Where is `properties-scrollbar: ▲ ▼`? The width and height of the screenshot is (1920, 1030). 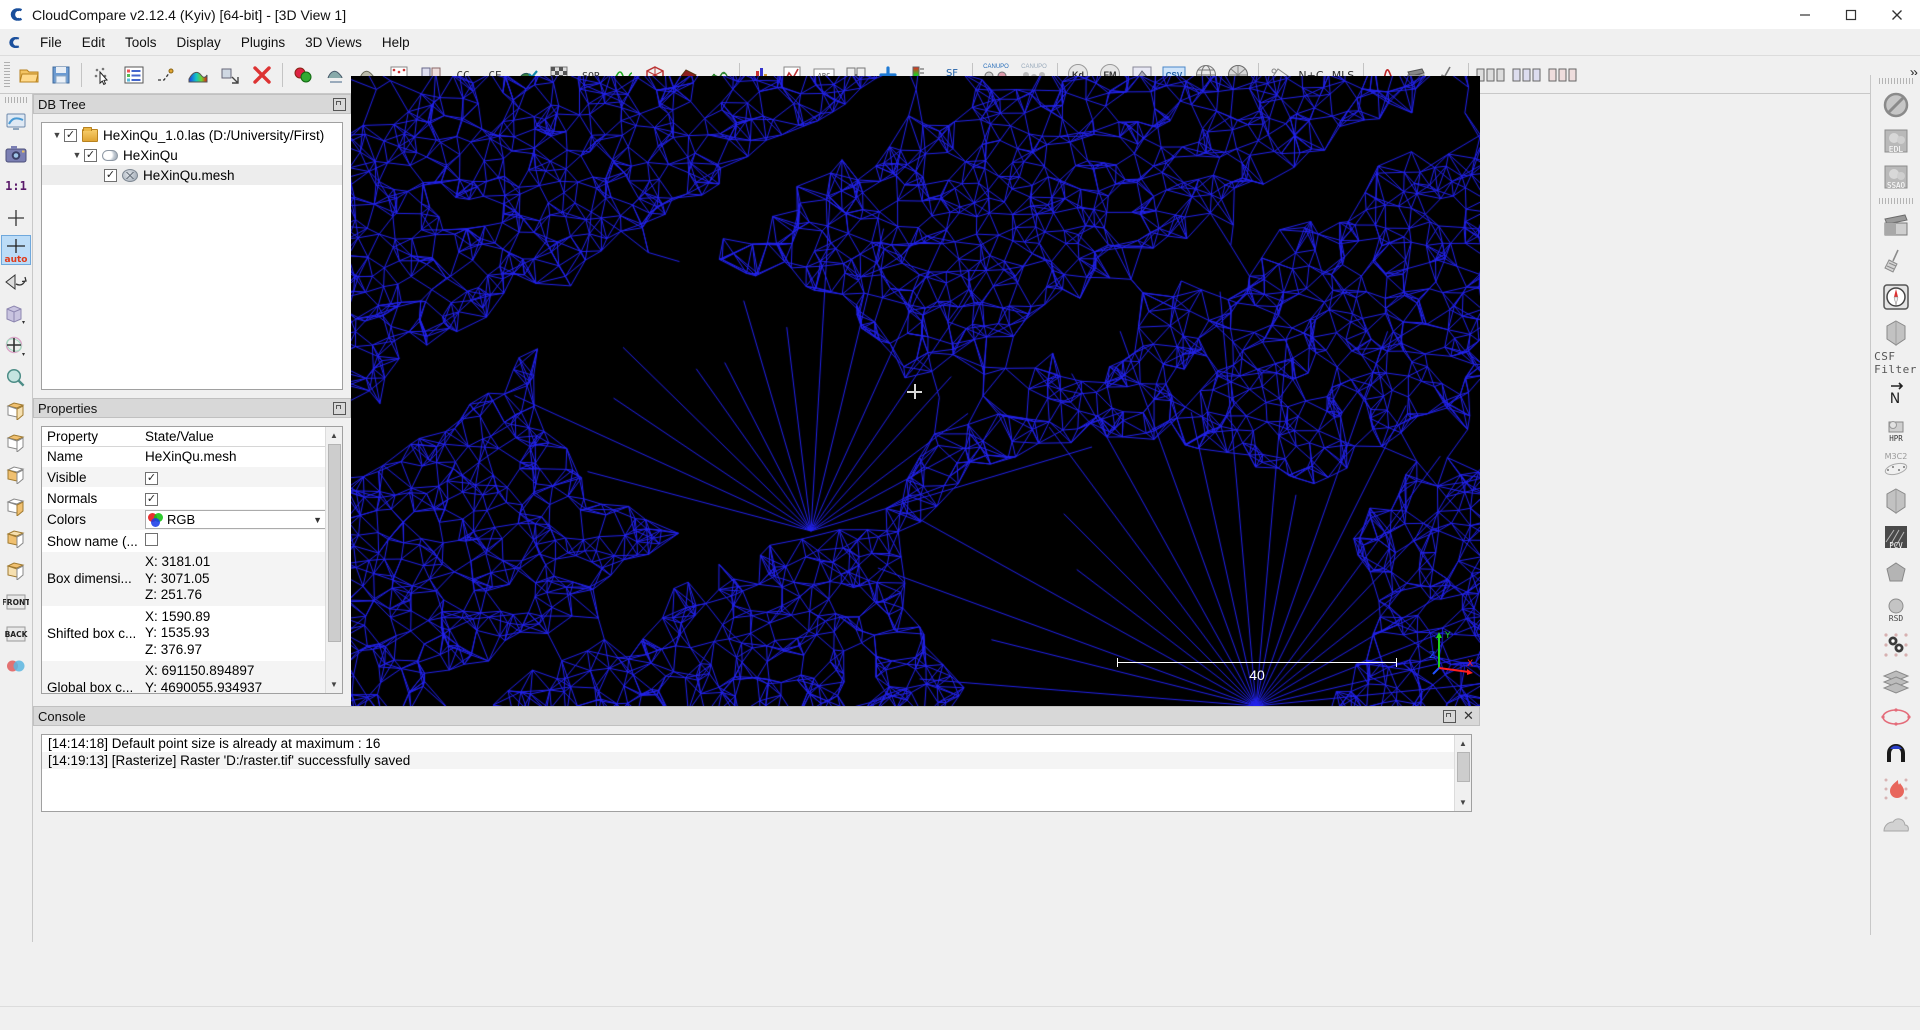 properties-scrollbar: ▲ ▼ is located at coordinates (333, 560).